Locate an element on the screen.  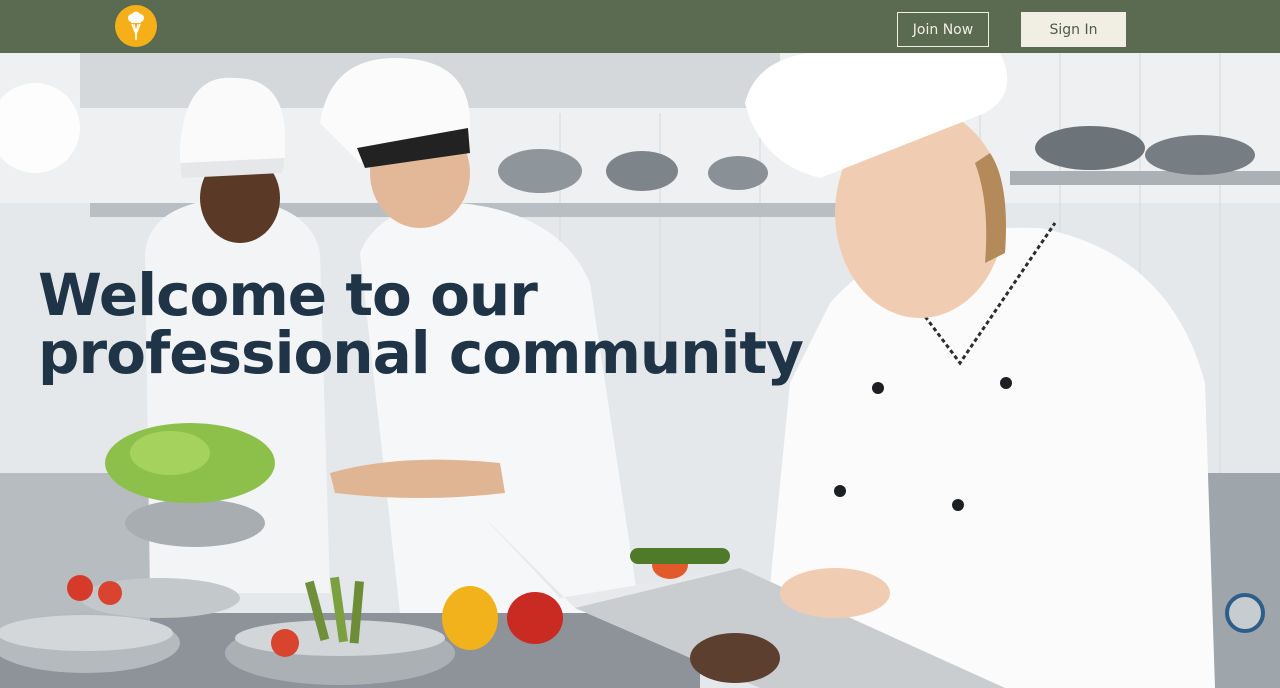
chef-whisk-logo-icon is located at coordinates (136, 26).